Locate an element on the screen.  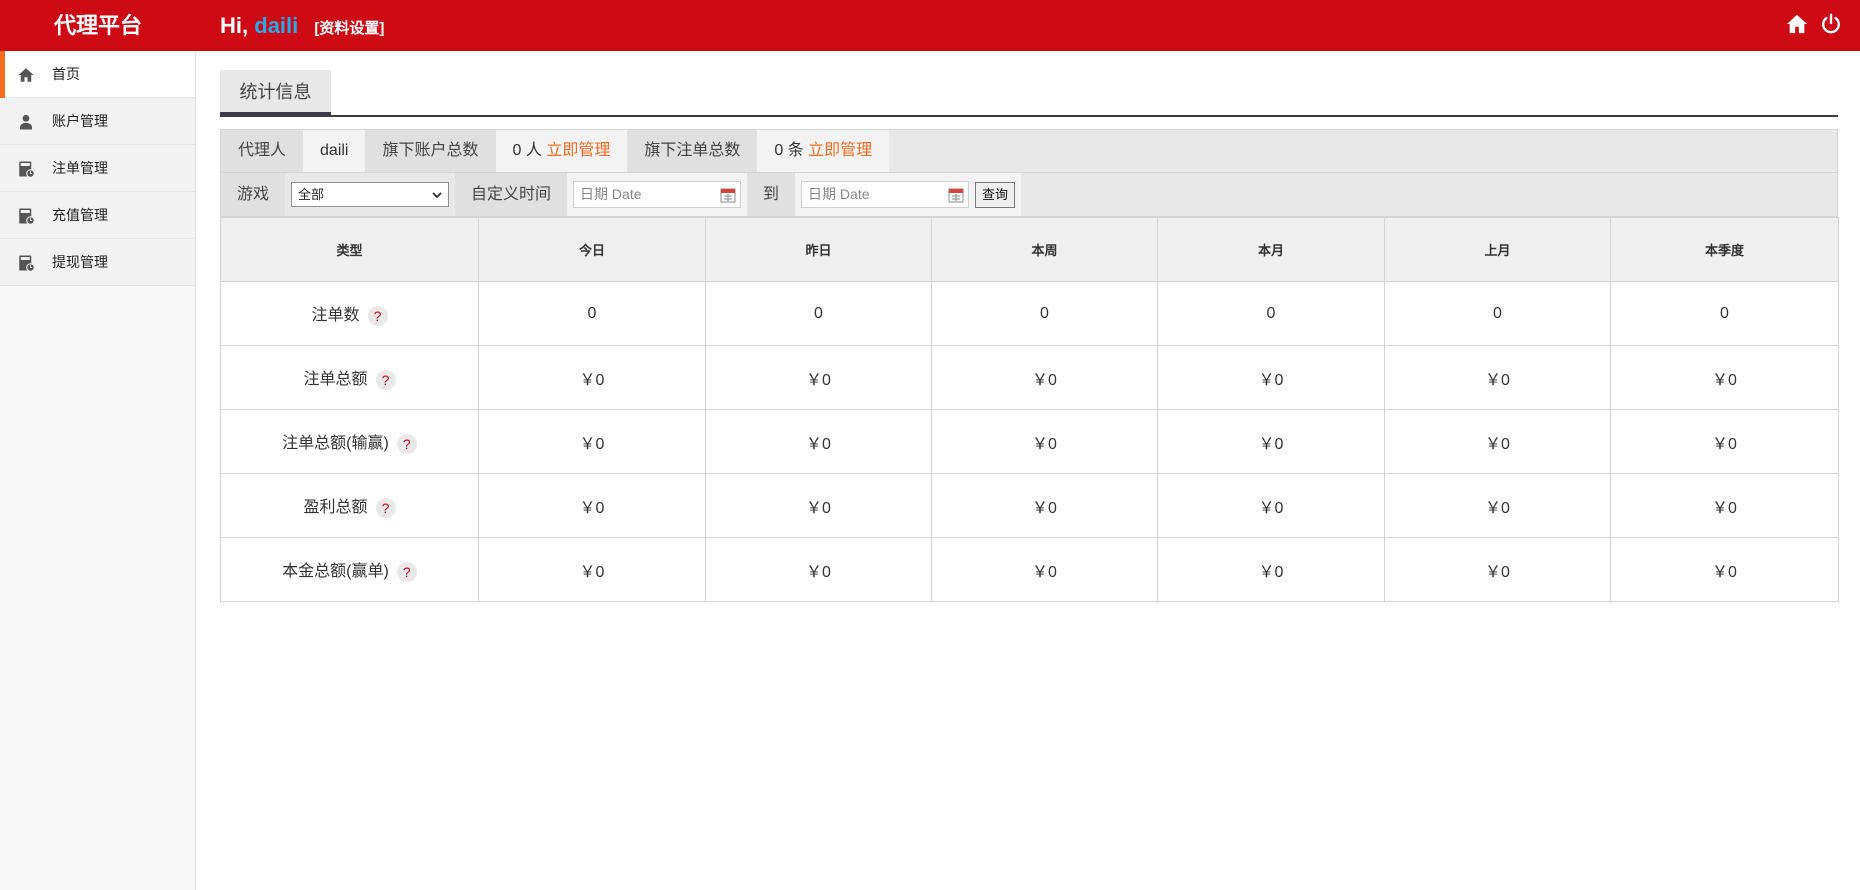
to-label: 到 is located at coordinates (771, 194).